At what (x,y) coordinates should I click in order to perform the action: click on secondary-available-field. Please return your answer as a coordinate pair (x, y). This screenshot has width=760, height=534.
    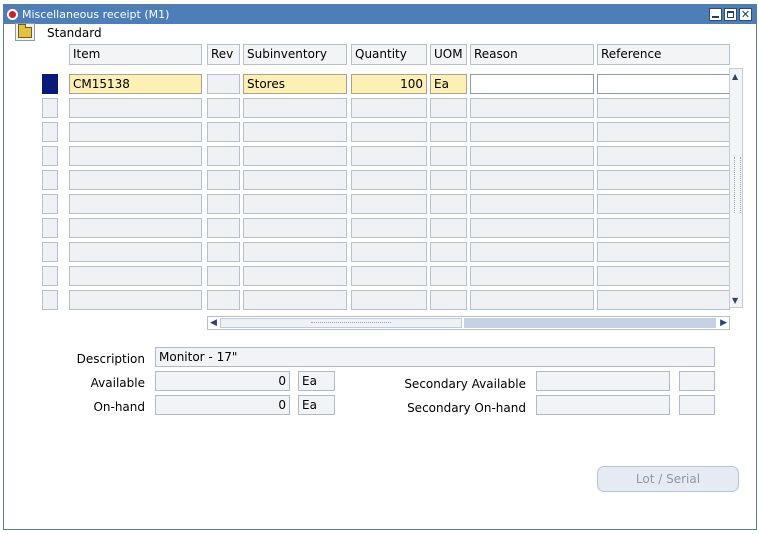
    Looking at the image, I should click on (603, 381).